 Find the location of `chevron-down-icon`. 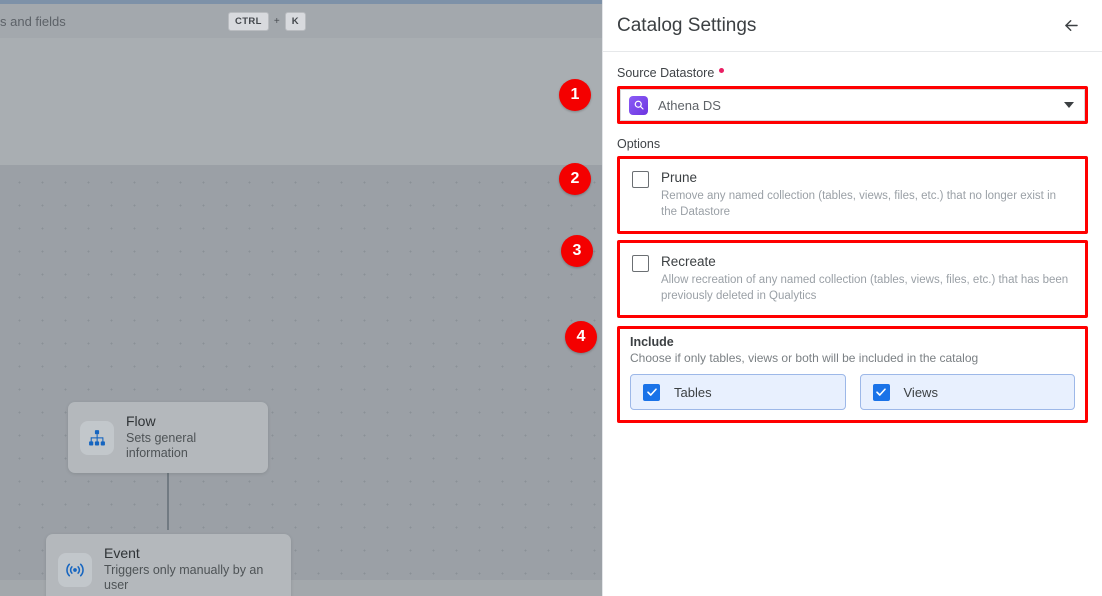

chevron-down-icon is located at coordinates (1069, 105).